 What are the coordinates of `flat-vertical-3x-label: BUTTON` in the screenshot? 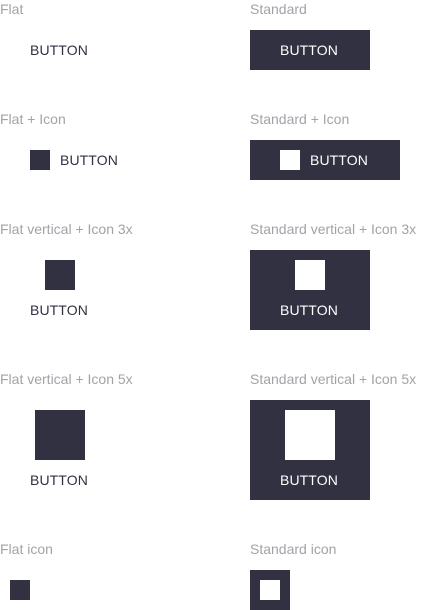 It's located at (59, 310).